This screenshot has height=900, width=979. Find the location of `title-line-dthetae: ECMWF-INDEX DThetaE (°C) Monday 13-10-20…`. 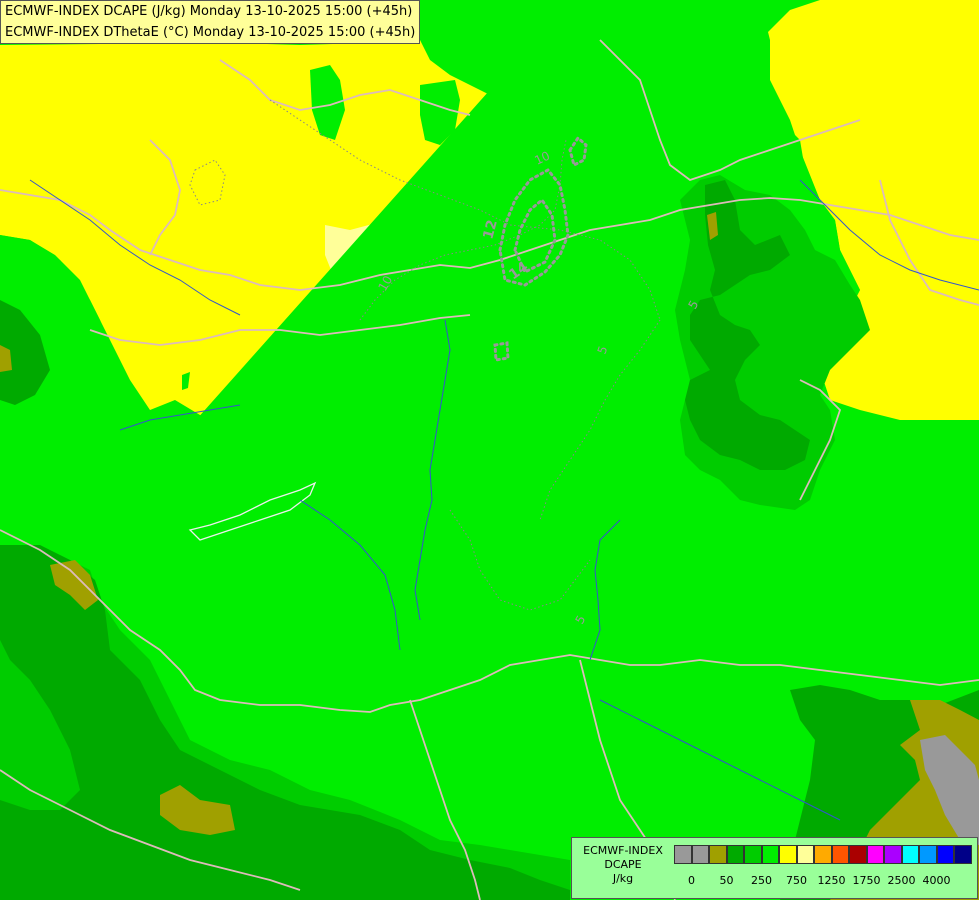

title-line-dthetae: ECMWF-INDEX DThetaE (°C) Monday 13-10-20… is located at coordinates (210, 32).